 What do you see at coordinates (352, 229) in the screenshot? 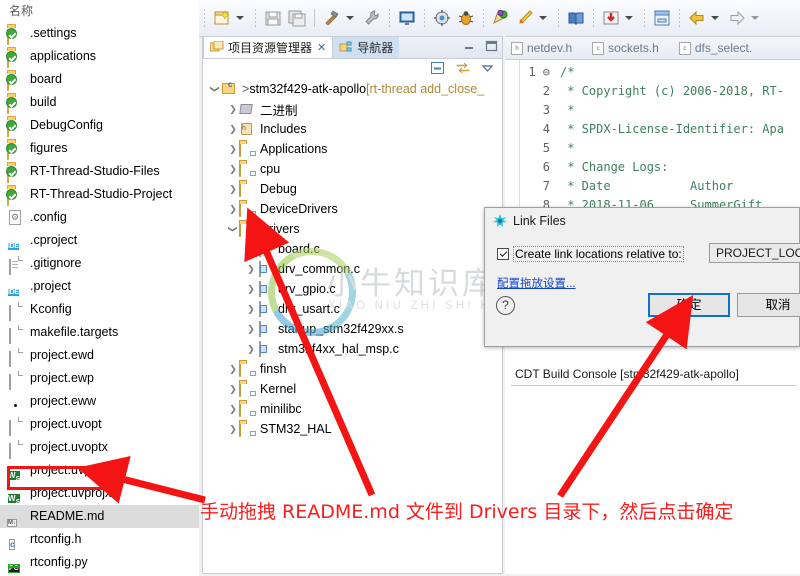
I see `tree-node: ❯ Drivers` at bounding box center [352, 229].